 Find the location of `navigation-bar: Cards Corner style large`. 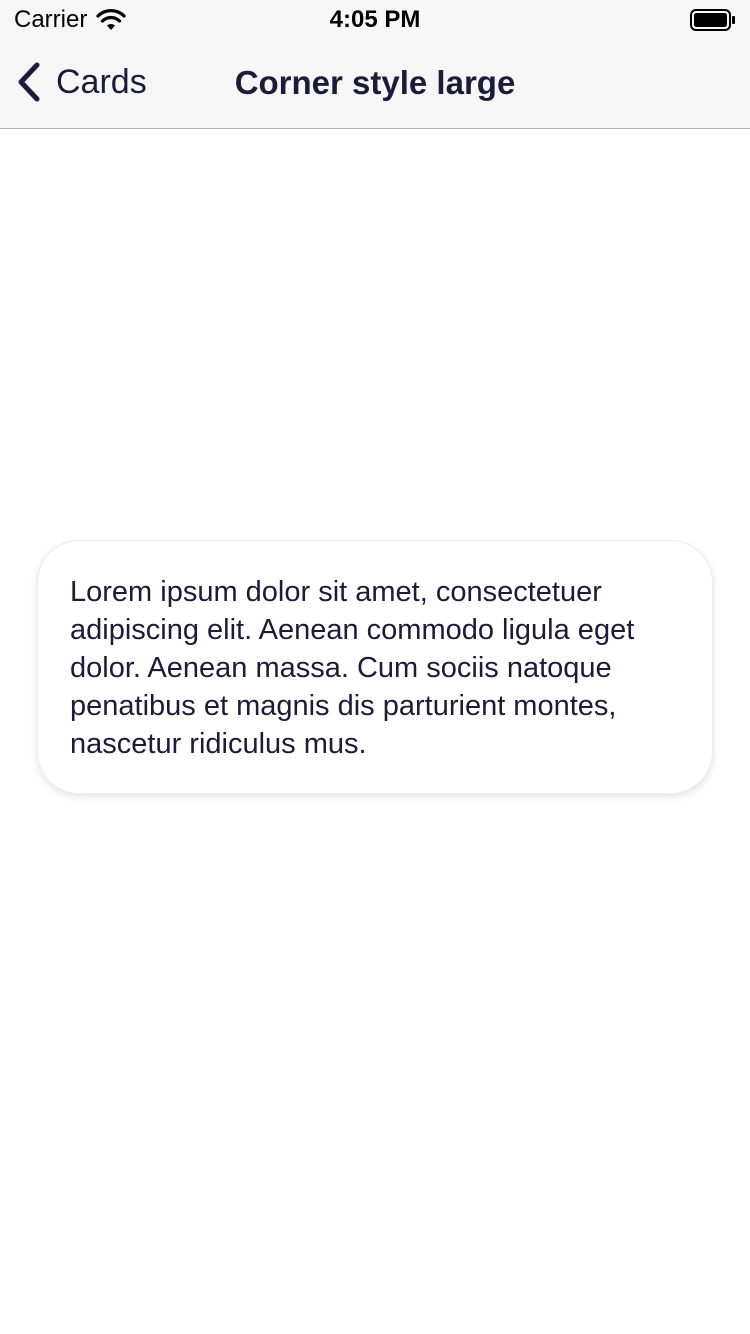

navigation-bar: Cards Corner style large is located at coordinates (375, 84).